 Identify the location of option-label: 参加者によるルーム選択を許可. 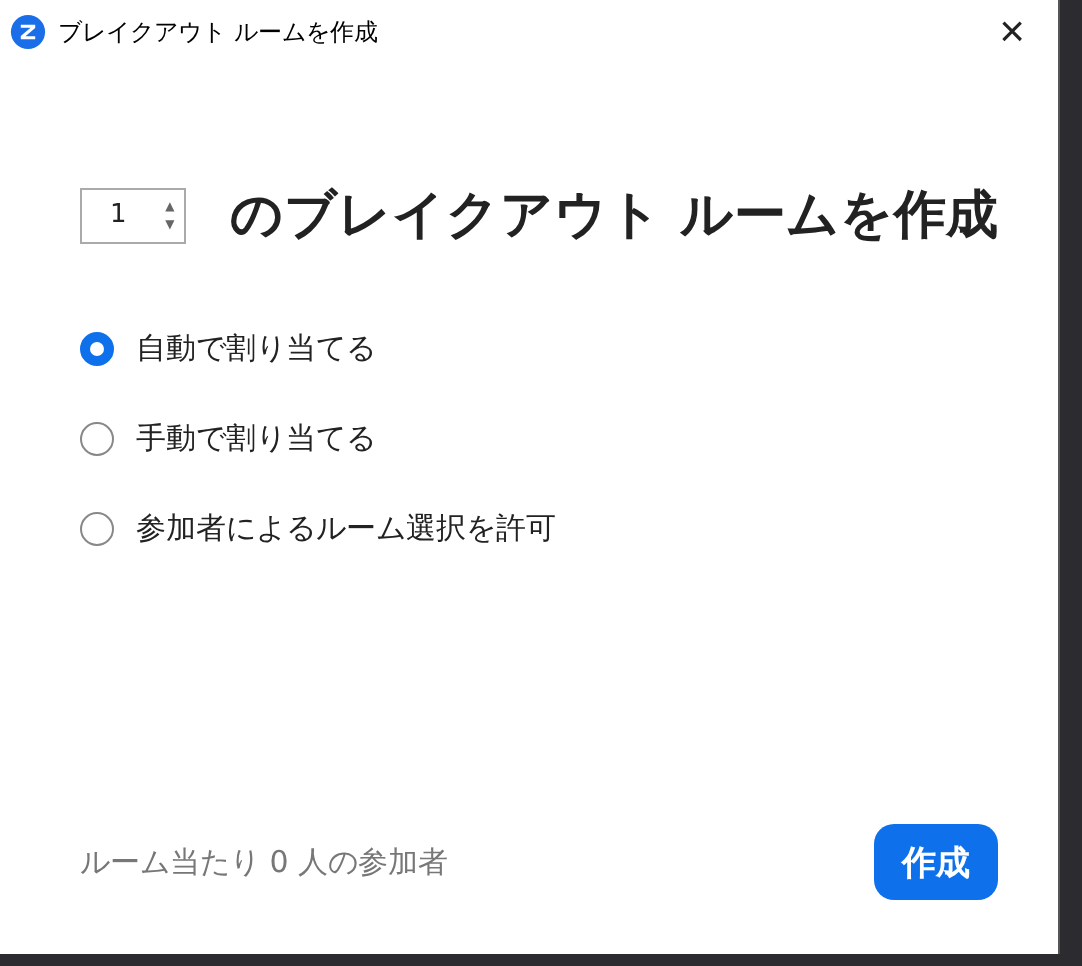
(346, 528).